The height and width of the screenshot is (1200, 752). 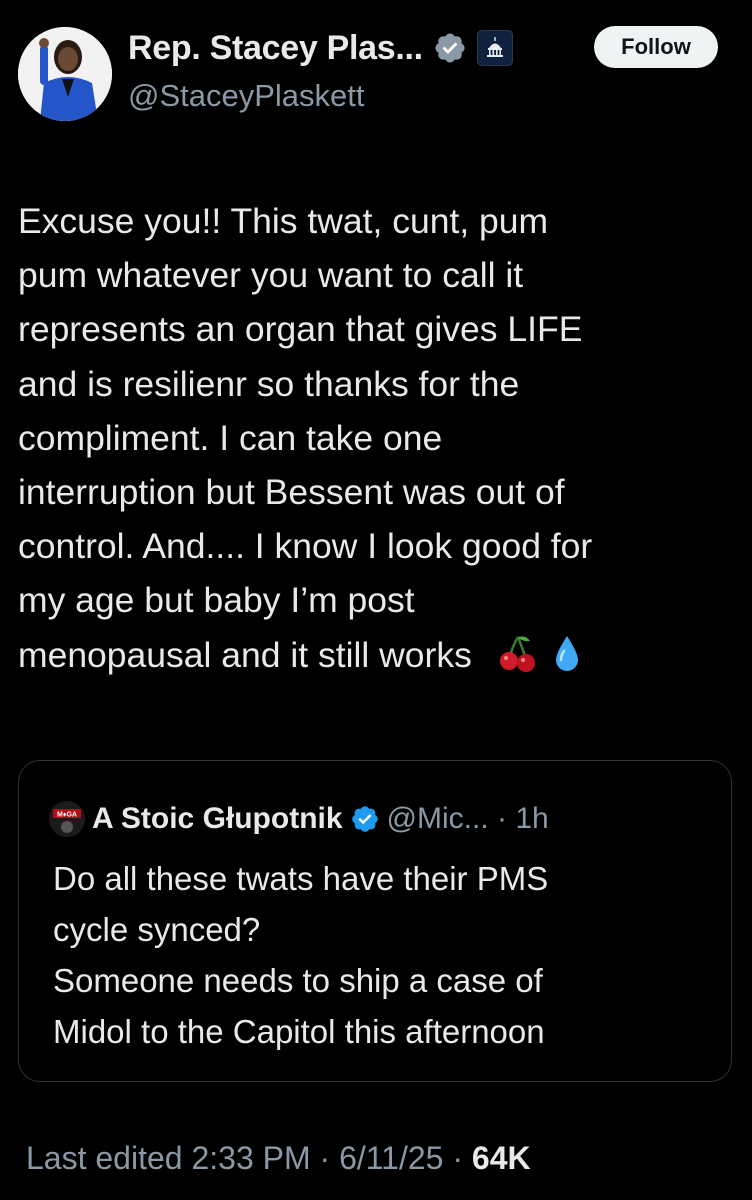 What do you see at coordinates (518, 660) in the screenshot?
I see `cherries-icon` at bounding box center [518, 660].